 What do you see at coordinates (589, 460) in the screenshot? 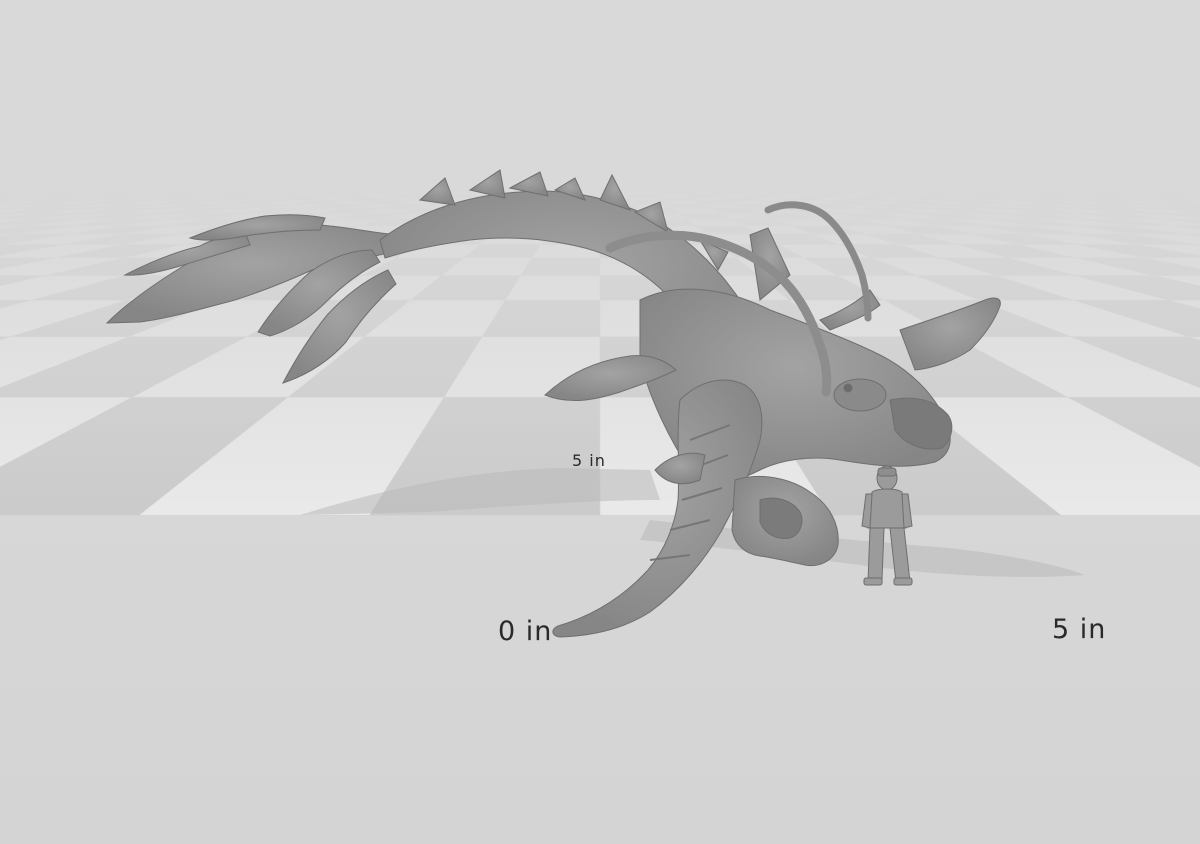
I see `ruler-label-back-5in: 5 in` at bounding box center [589, 460].